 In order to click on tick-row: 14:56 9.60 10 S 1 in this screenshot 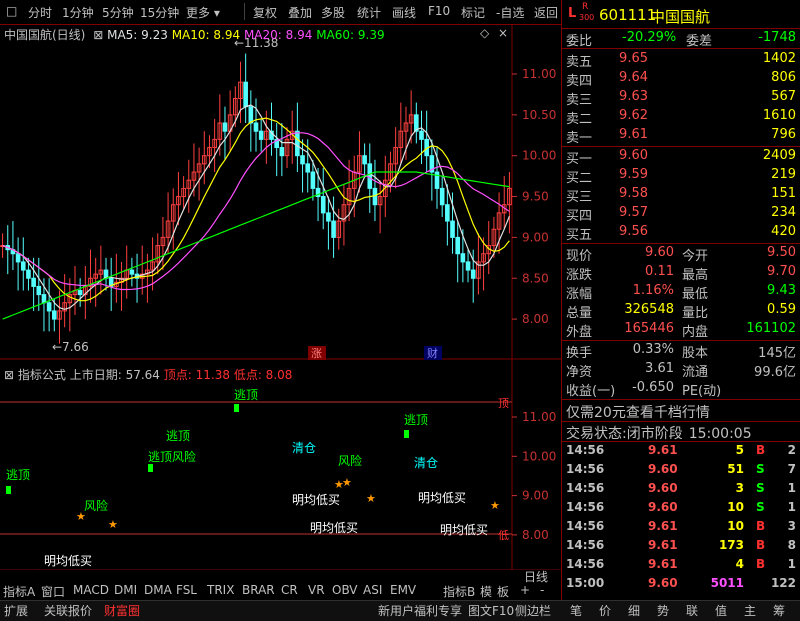, I will do `click(681, 507)`.